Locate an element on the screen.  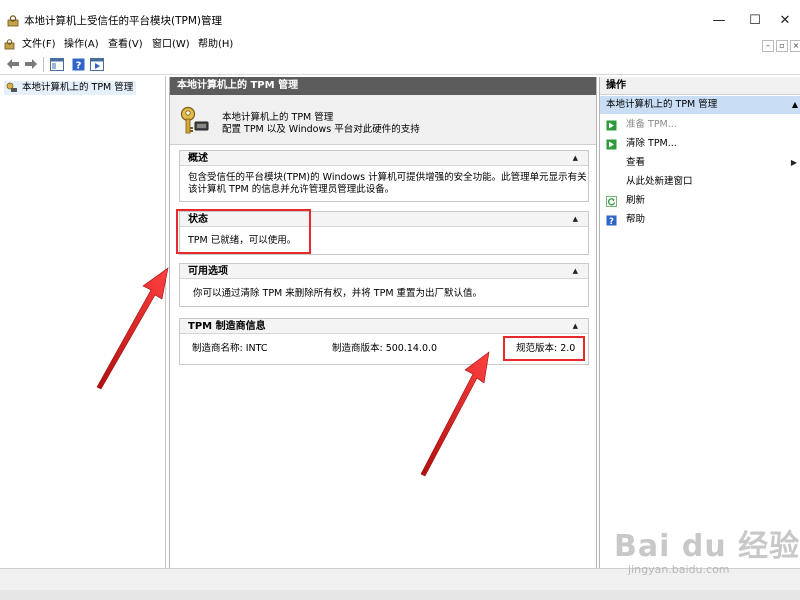
results-pane-header: 本地计算机上的 TPM 管理 is located at coordinates (383, 86).